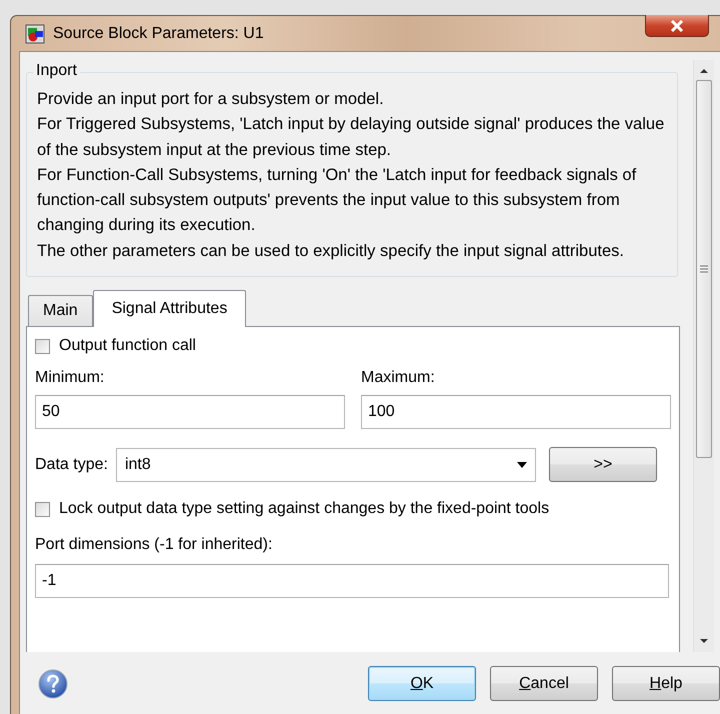 Image resolution: width=720 pixels, height=714 pixels. What do you see at coordinates (169, 309) in the screenshot?
I see `tab: Signal Attributes` at bounding box center [169, 309].